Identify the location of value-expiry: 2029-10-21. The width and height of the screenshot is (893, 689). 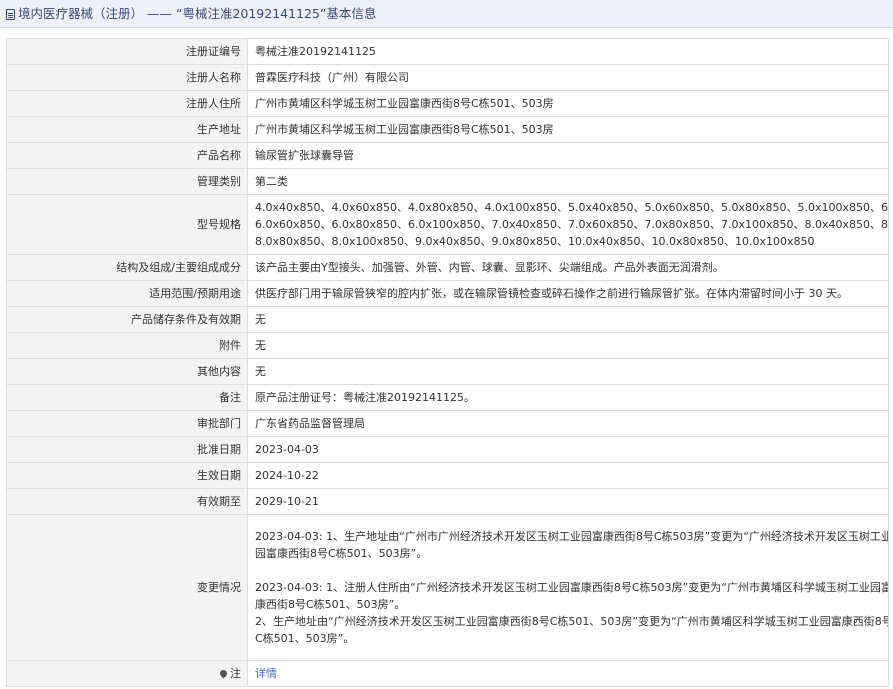
(568, 501).